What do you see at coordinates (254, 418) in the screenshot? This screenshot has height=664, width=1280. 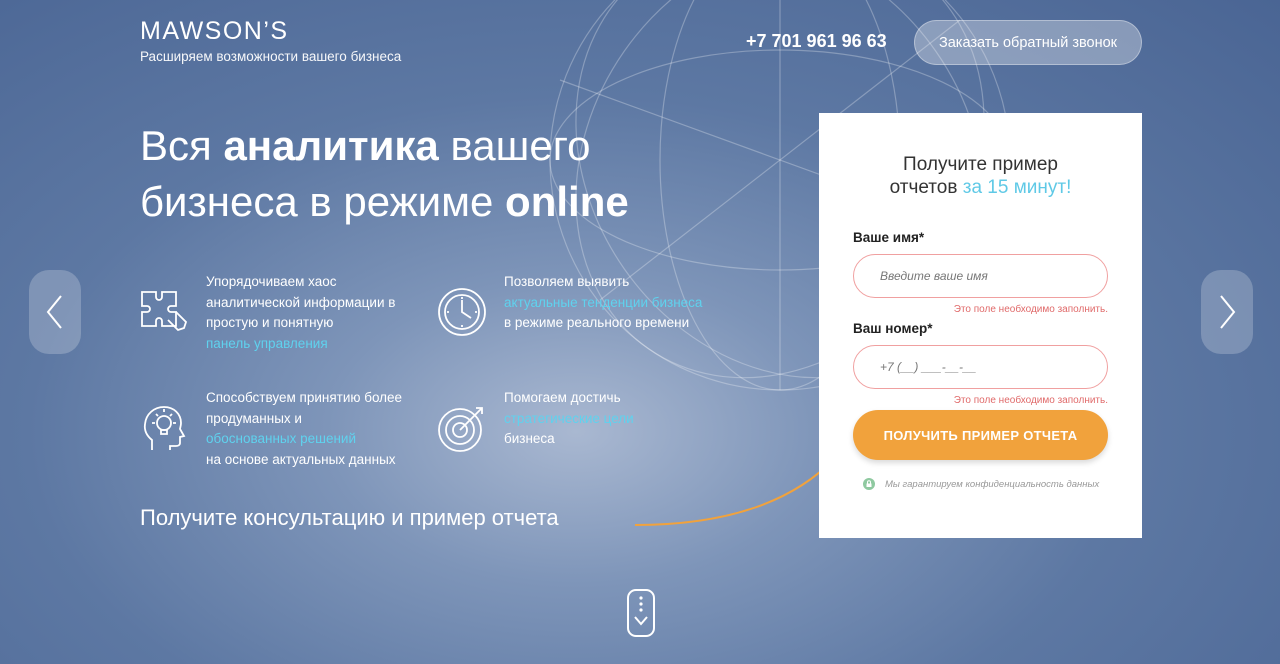 I see `feature-3-line-2: продуманных и` at bounding box center [254, 418].